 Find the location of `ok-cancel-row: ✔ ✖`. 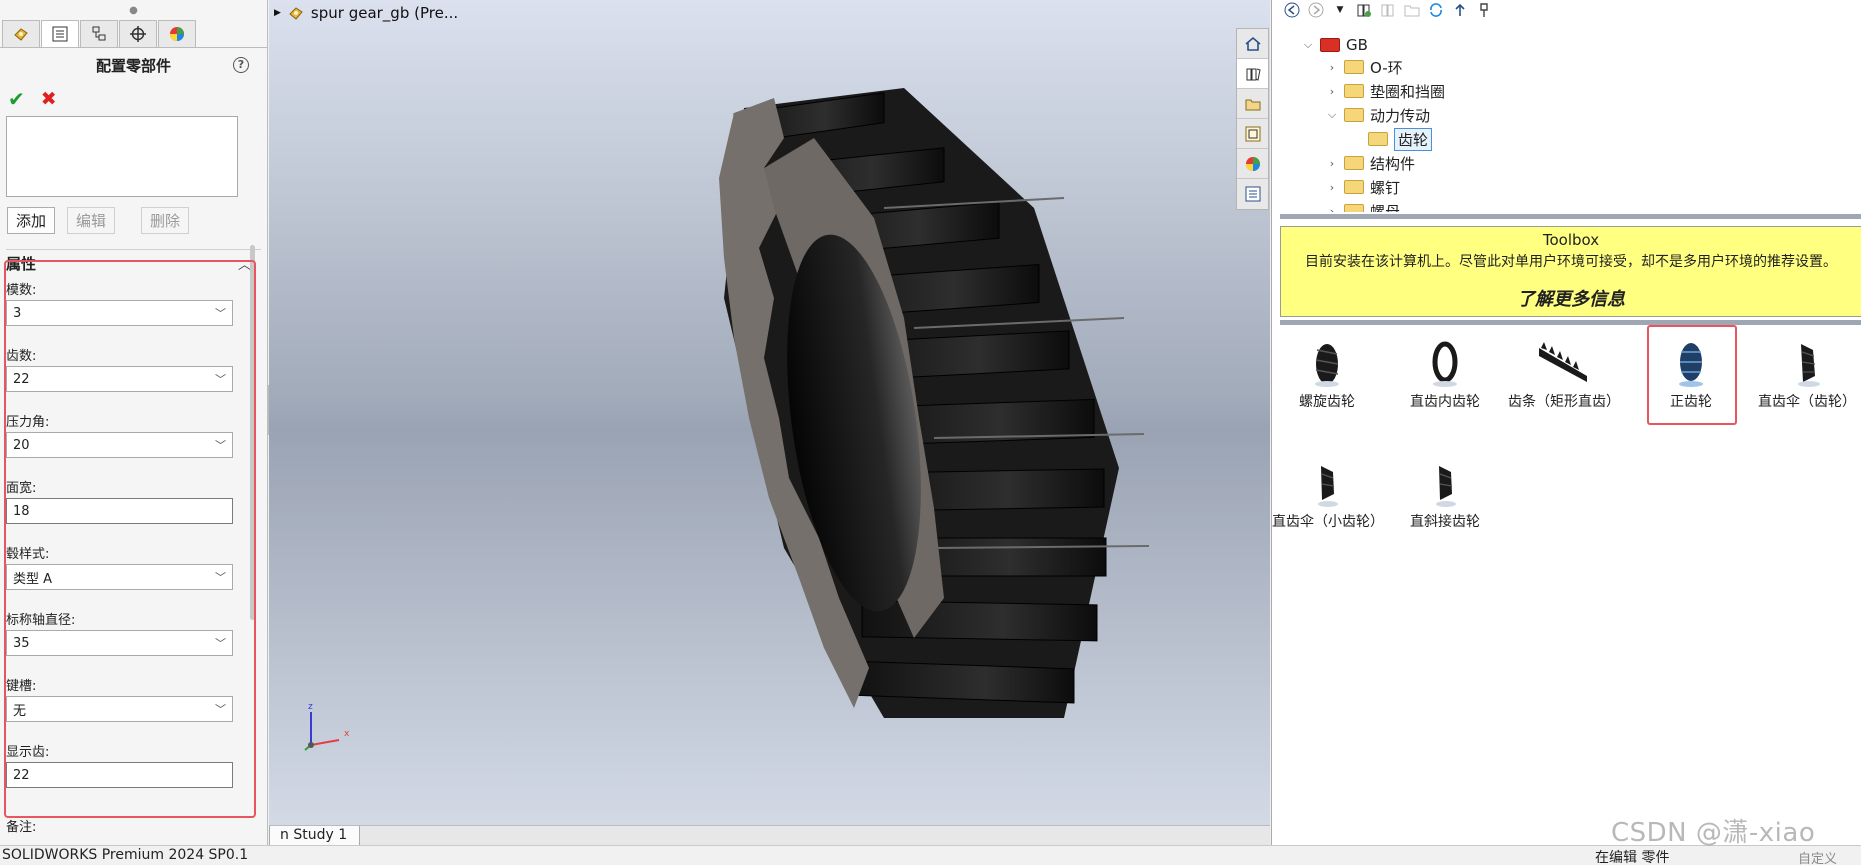

ok-cancel-row: ✔ ✖ is located at coordinates (133, 99).